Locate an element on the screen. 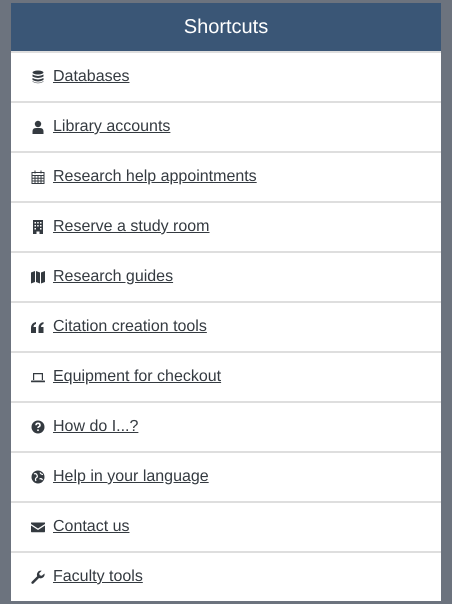 This screenshot has height=604, width=452. globe-icon is located at coordinates (38, 477).